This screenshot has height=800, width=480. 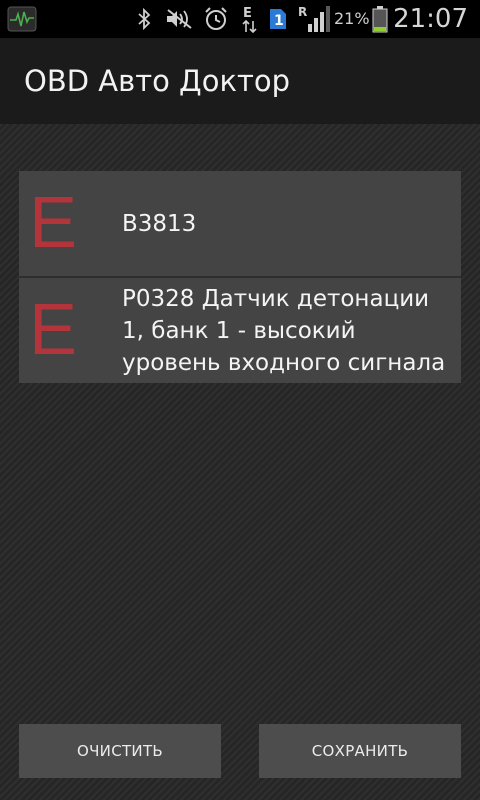 I want to click on sim-icon: 1, so click(x=278, y=19).